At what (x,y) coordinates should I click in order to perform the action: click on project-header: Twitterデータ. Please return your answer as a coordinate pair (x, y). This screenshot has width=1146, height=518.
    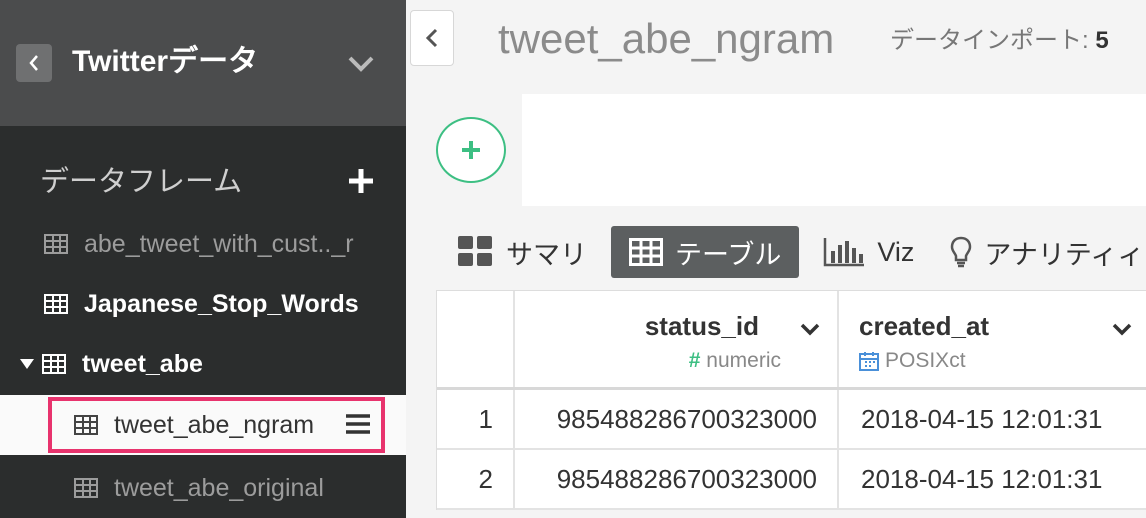
    Looking at the image, I should click on (203, 63).